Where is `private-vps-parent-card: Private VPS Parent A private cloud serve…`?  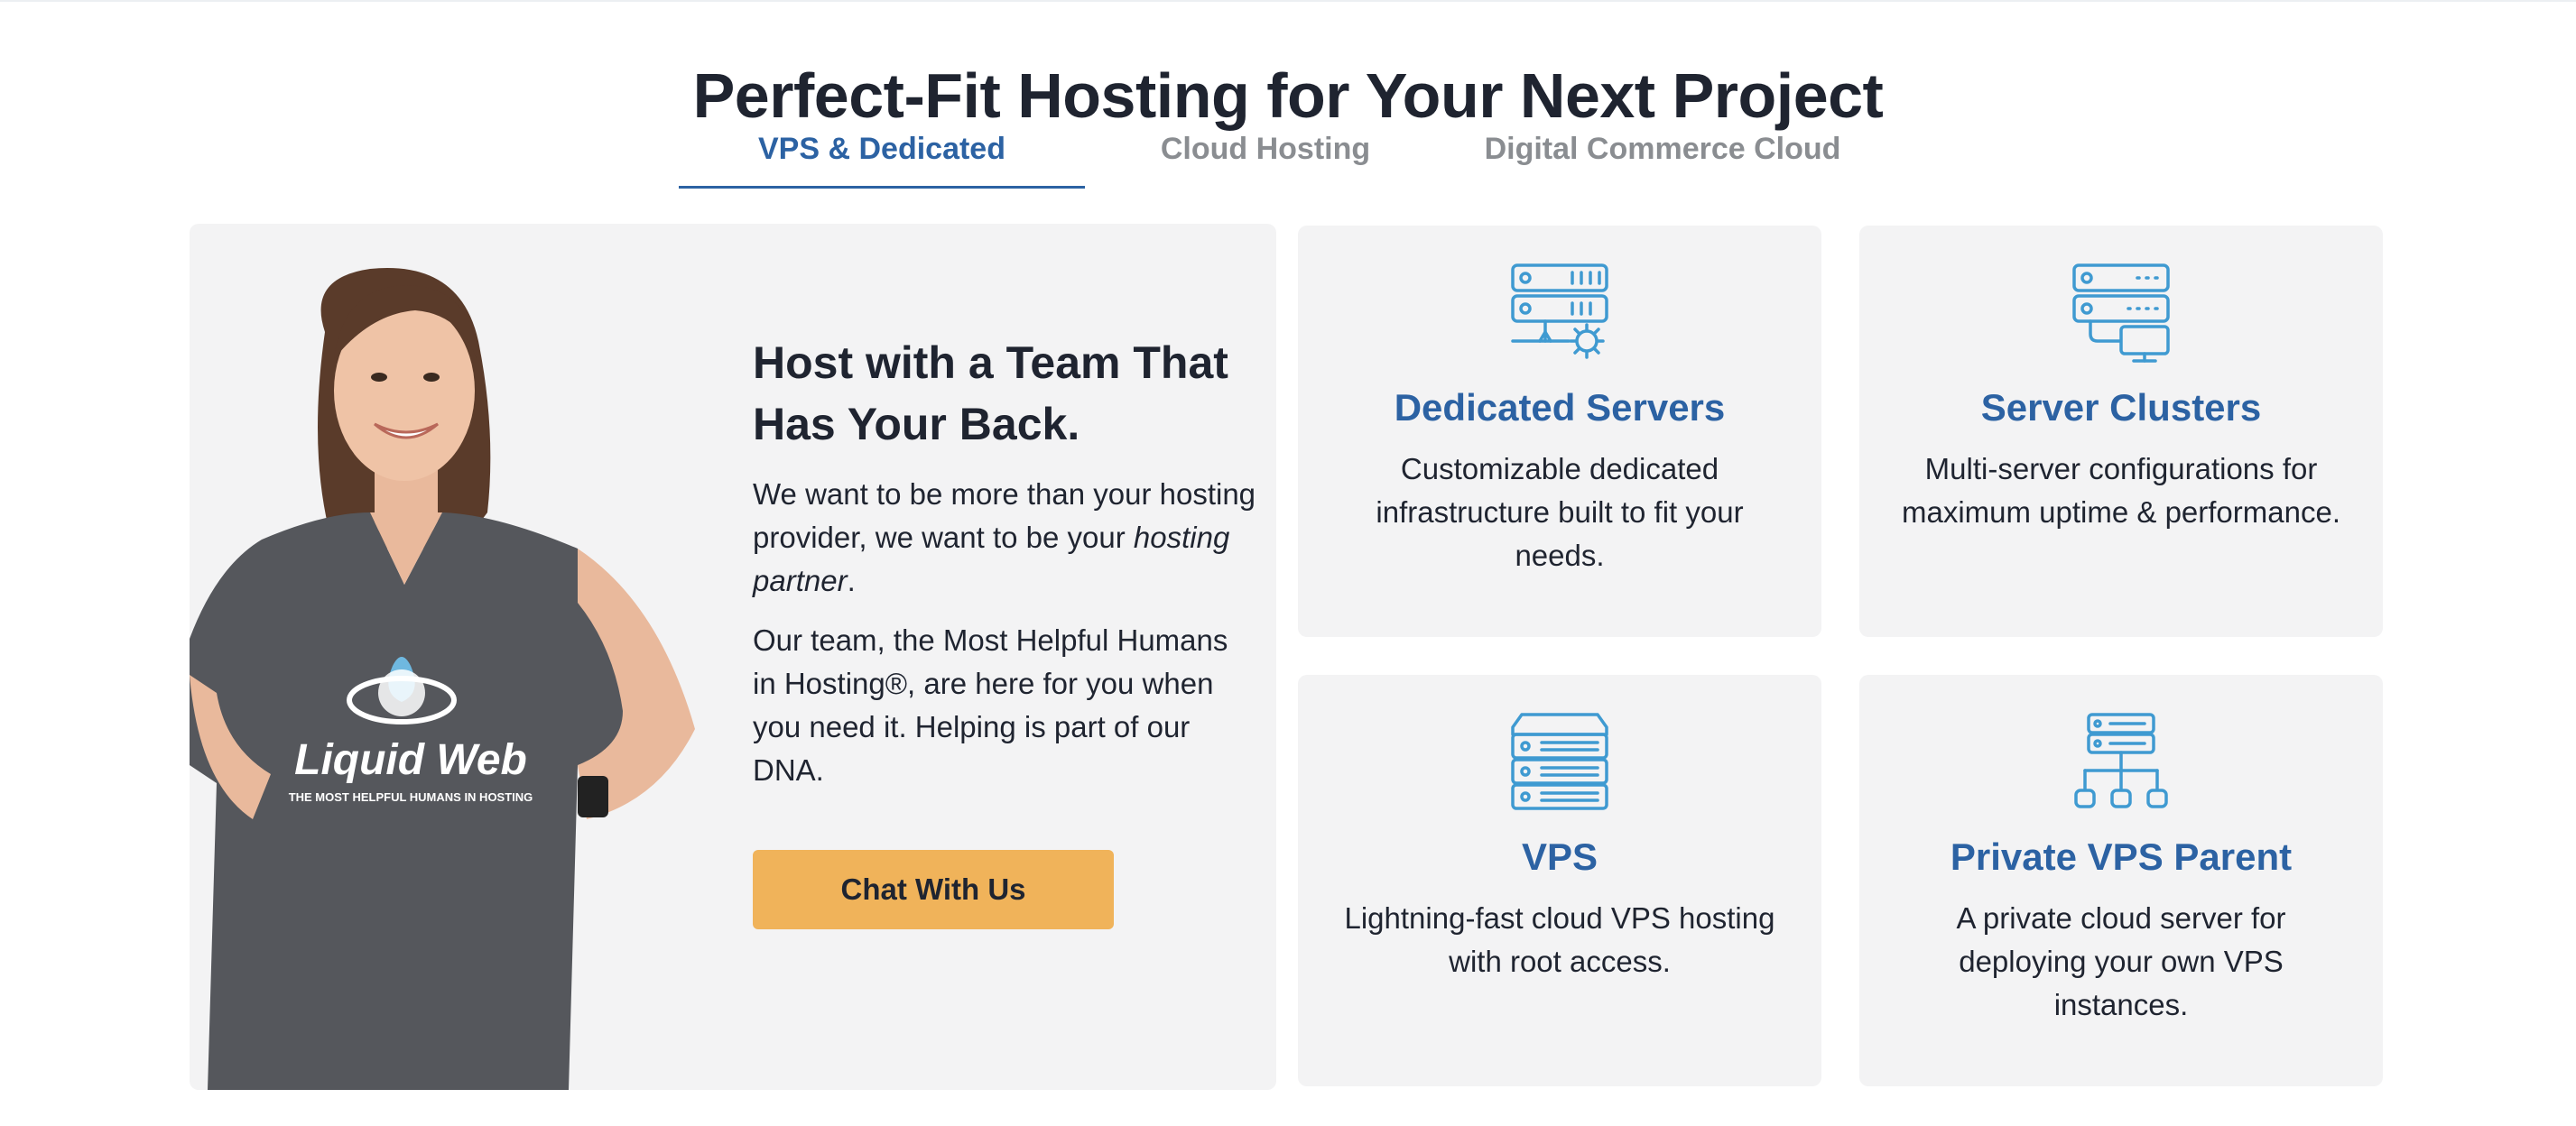
private-vps-parent-card: Private VPS Parent A private cloud serve… is located at coordinates (2121, 880).